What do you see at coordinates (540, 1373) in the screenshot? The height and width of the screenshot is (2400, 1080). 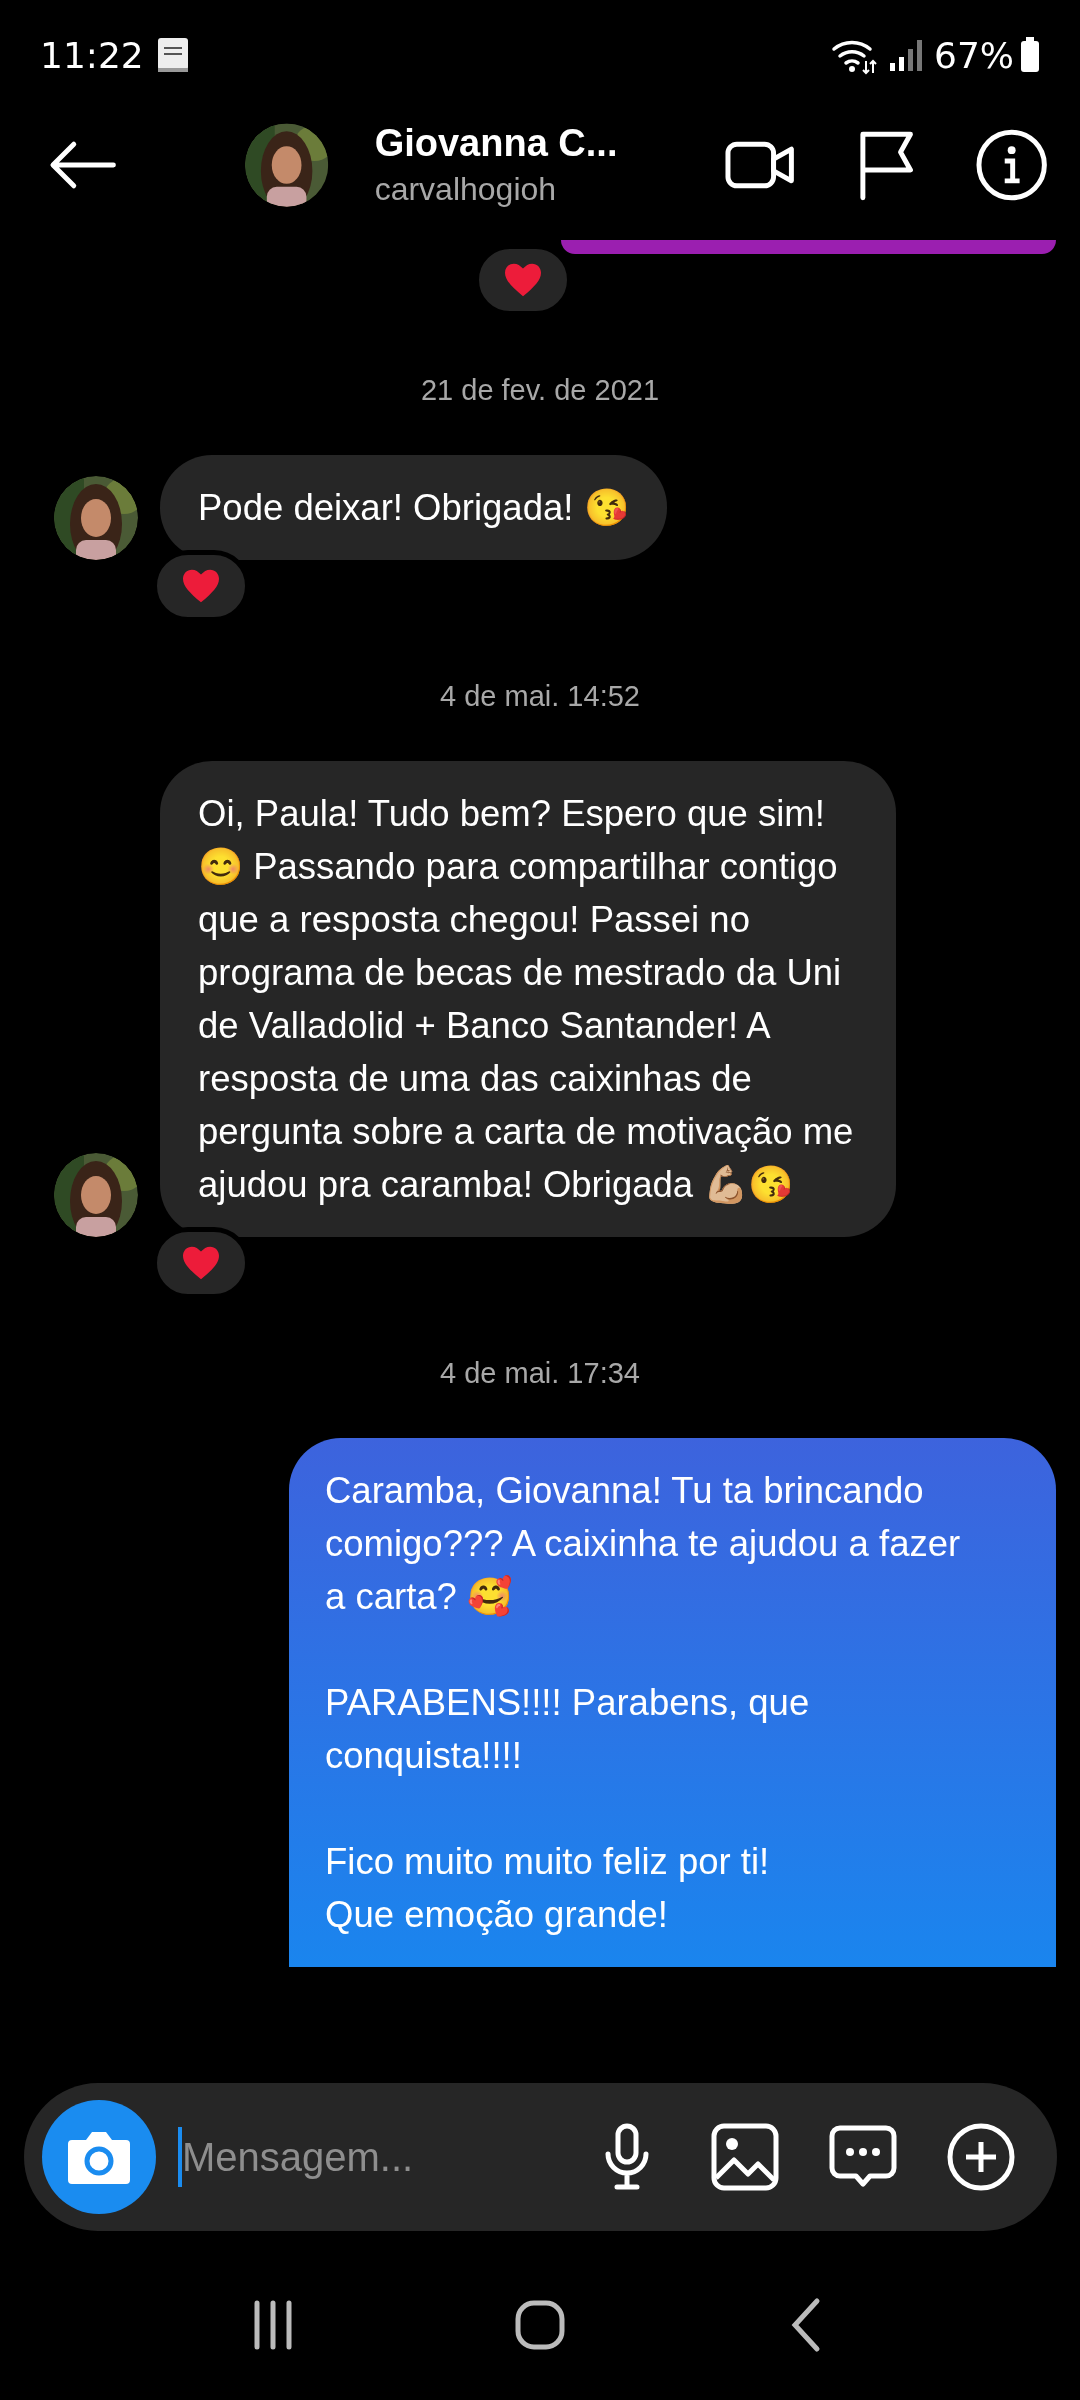 I see `date-label: 4 de mai. 17:34` at bounding box center [540, 1373].